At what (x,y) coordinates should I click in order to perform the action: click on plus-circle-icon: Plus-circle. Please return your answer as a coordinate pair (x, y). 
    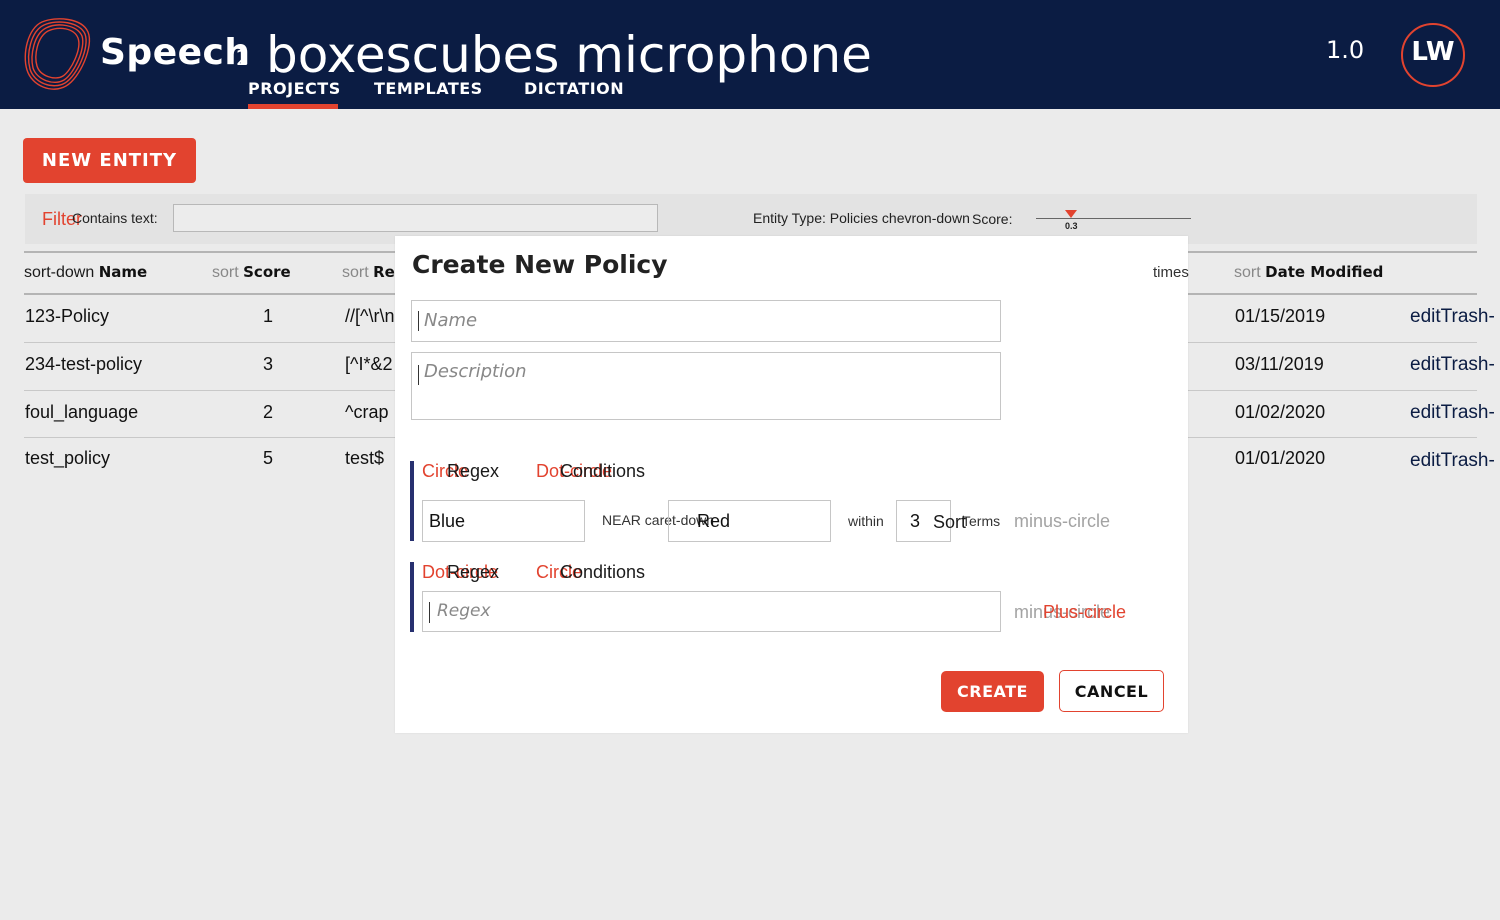
    Looking at the image, I should click on (1084, 612).